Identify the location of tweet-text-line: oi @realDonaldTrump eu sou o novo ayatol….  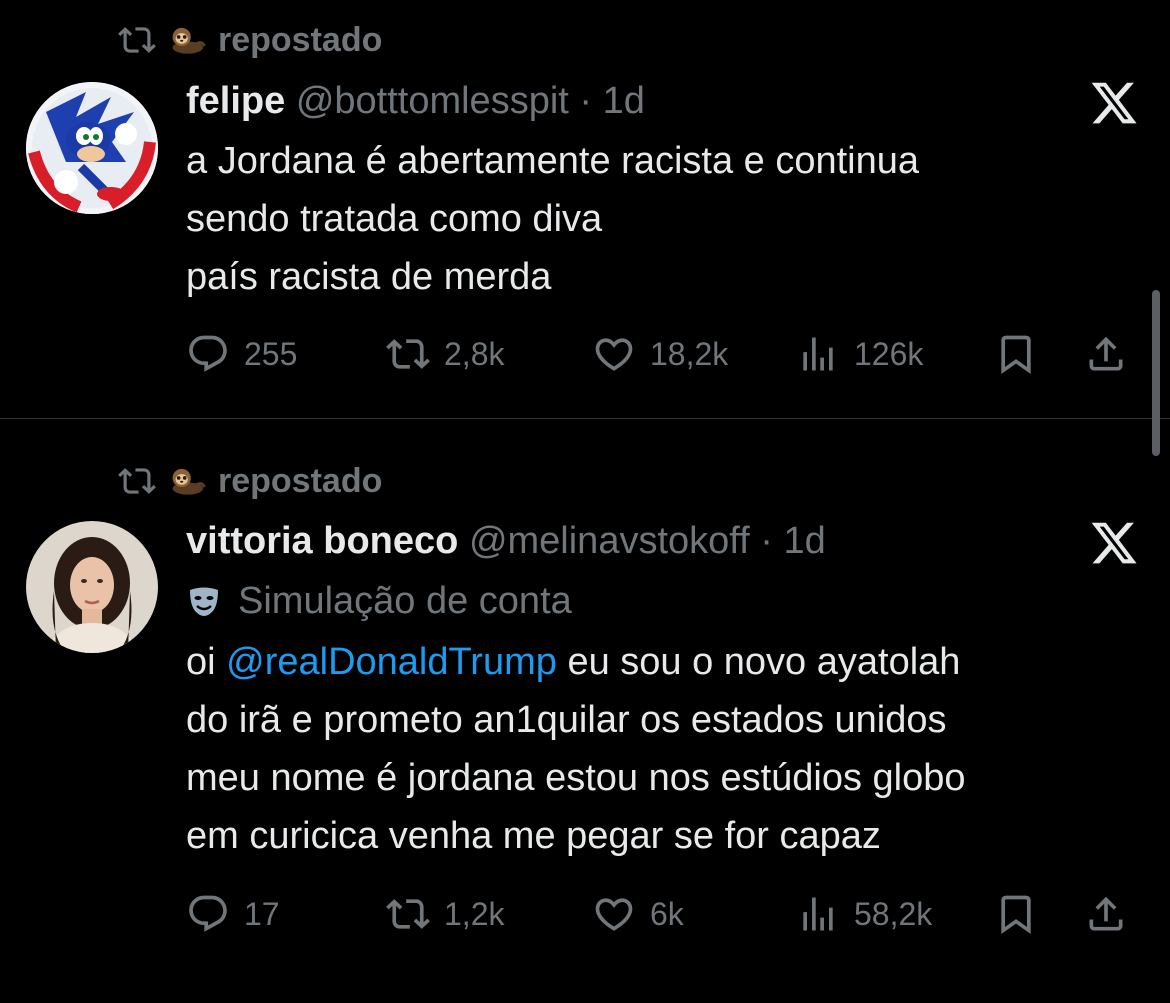
(576, 662).